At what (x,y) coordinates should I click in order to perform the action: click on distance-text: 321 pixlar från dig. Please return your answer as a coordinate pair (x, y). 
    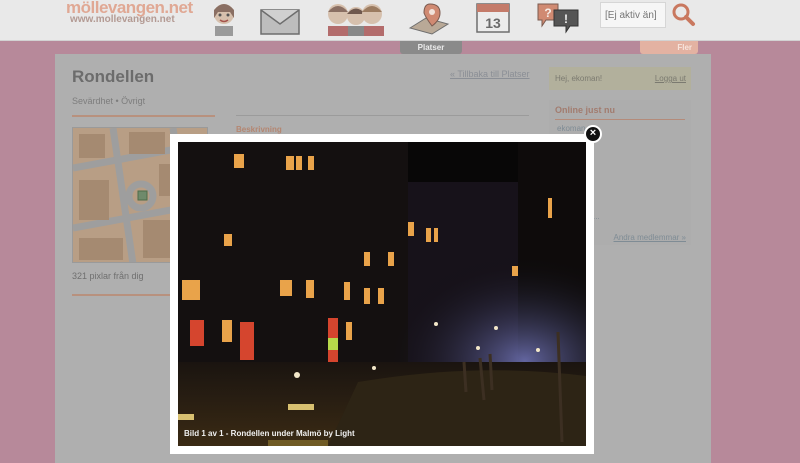
    Looking at the image, I should click on (108, 276).